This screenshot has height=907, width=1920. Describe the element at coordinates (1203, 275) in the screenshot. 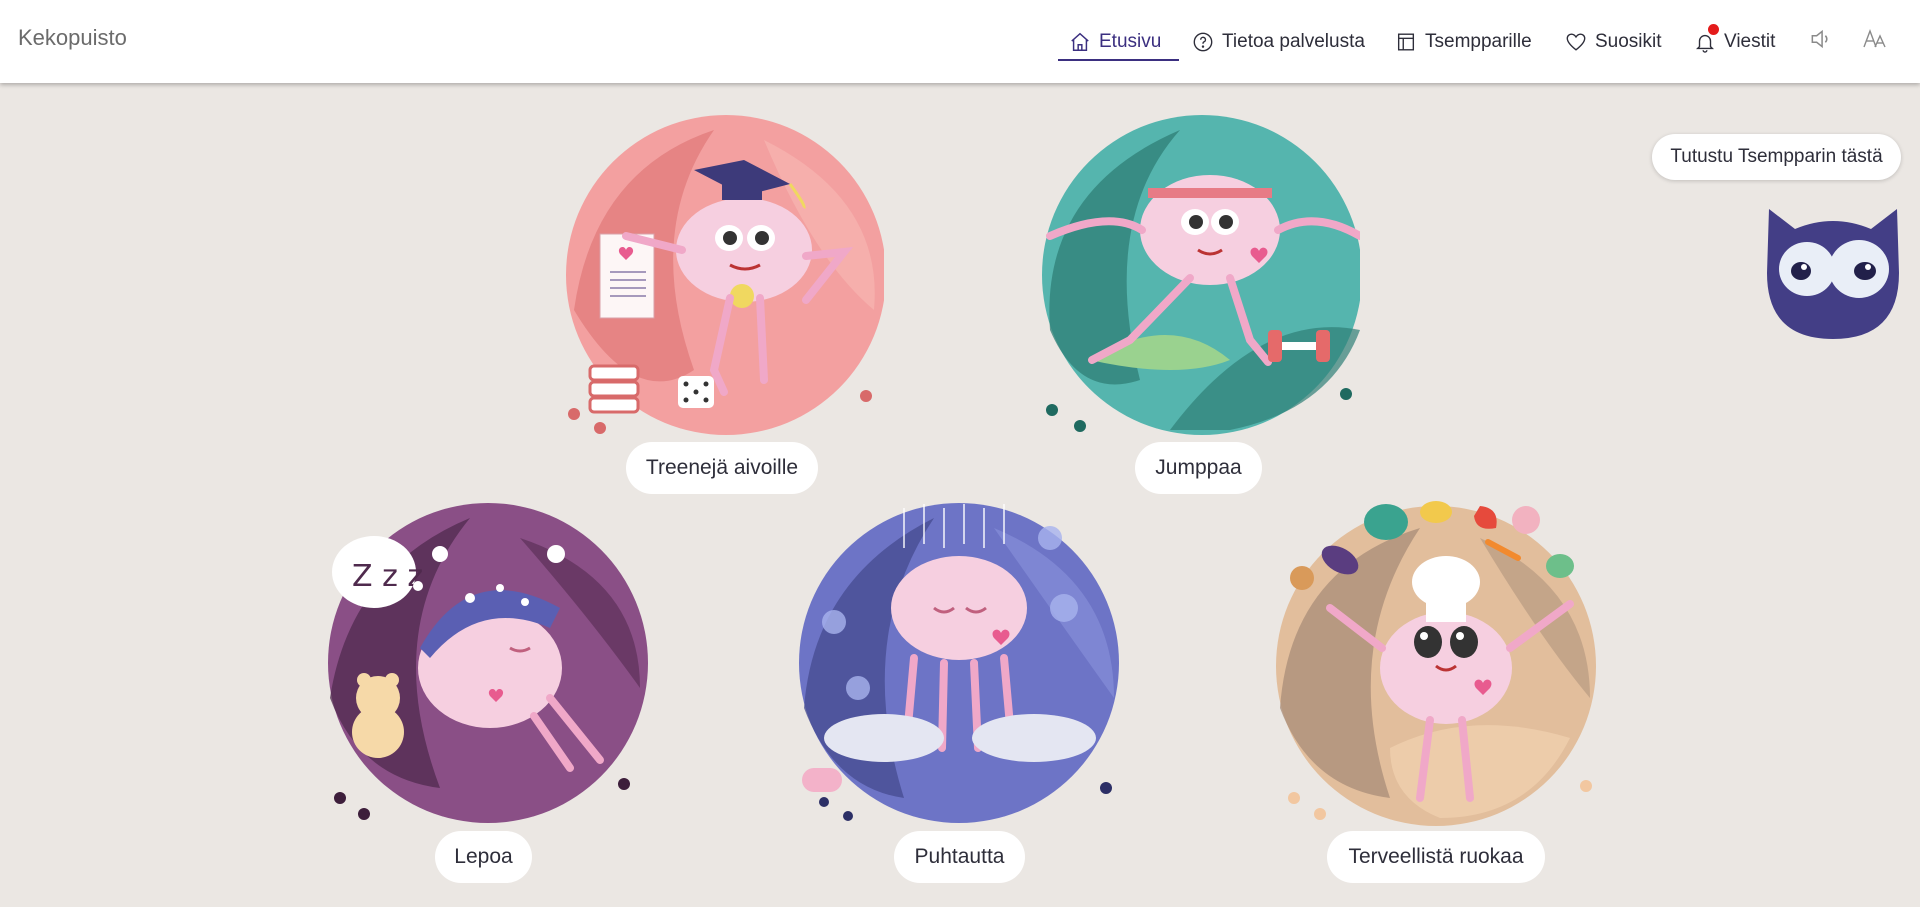

I see `exercise-illustration` at that location.